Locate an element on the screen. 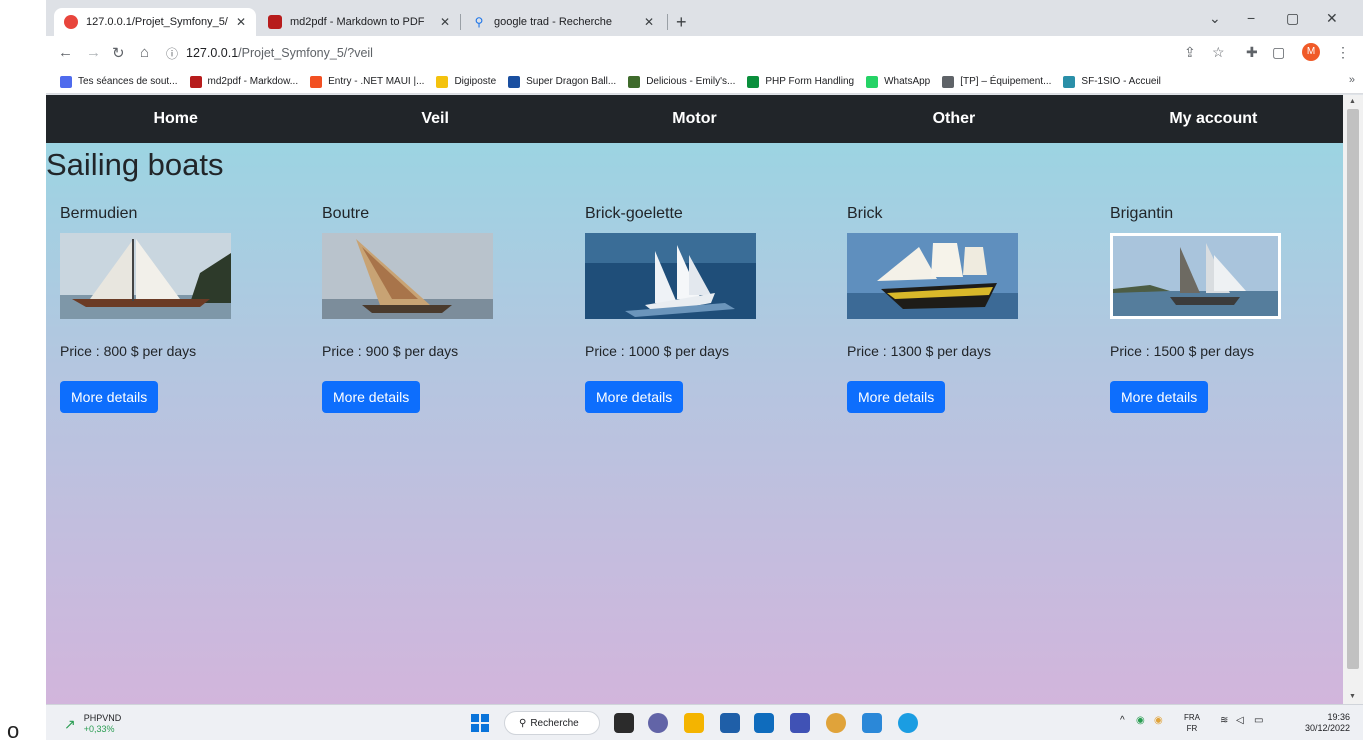  bookmark-item: Digiposte is located at coordinates (466, 81).